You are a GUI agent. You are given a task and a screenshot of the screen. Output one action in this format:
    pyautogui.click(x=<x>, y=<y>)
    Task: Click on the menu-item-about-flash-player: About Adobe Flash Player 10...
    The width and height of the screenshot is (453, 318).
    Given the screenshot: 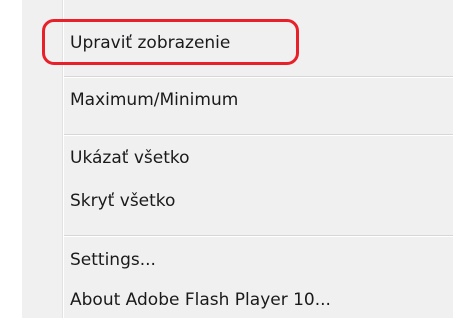 What is the action you would take?
    pyautogui.click(x=200, y=300)
    